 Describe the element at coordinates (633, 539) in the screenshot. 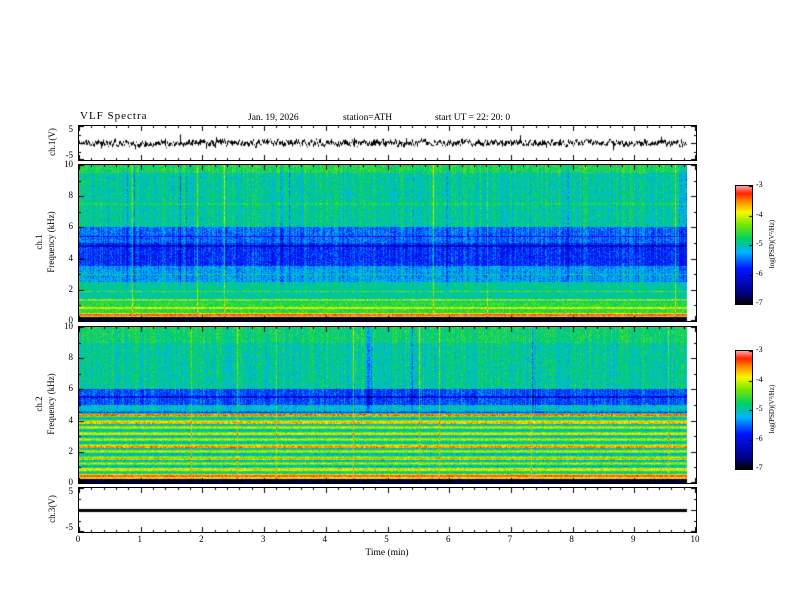

I see `x-tick-label: 9` at that location.